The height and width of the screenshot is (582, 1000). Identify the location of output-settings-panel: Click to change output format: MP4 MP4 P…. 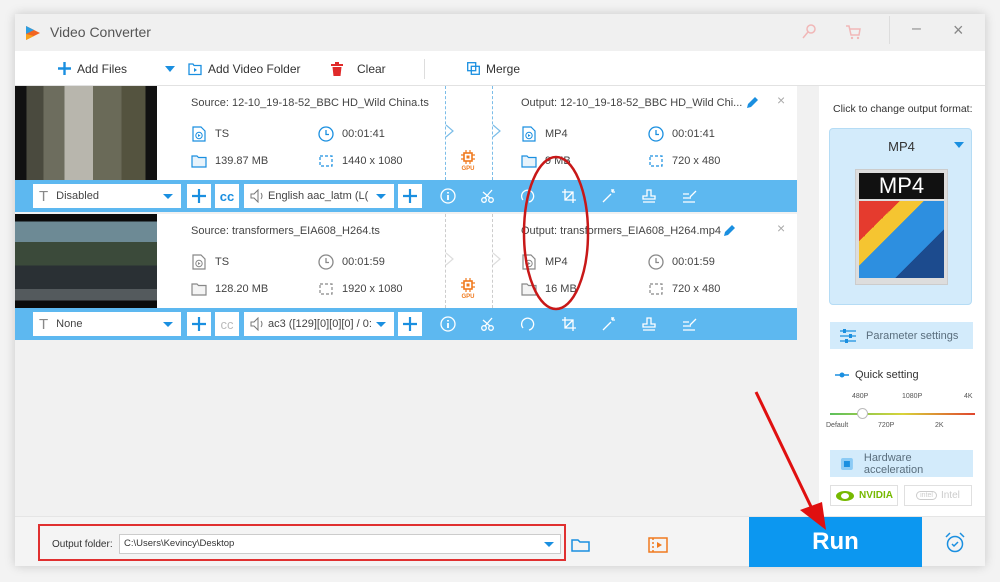
(902, 301).